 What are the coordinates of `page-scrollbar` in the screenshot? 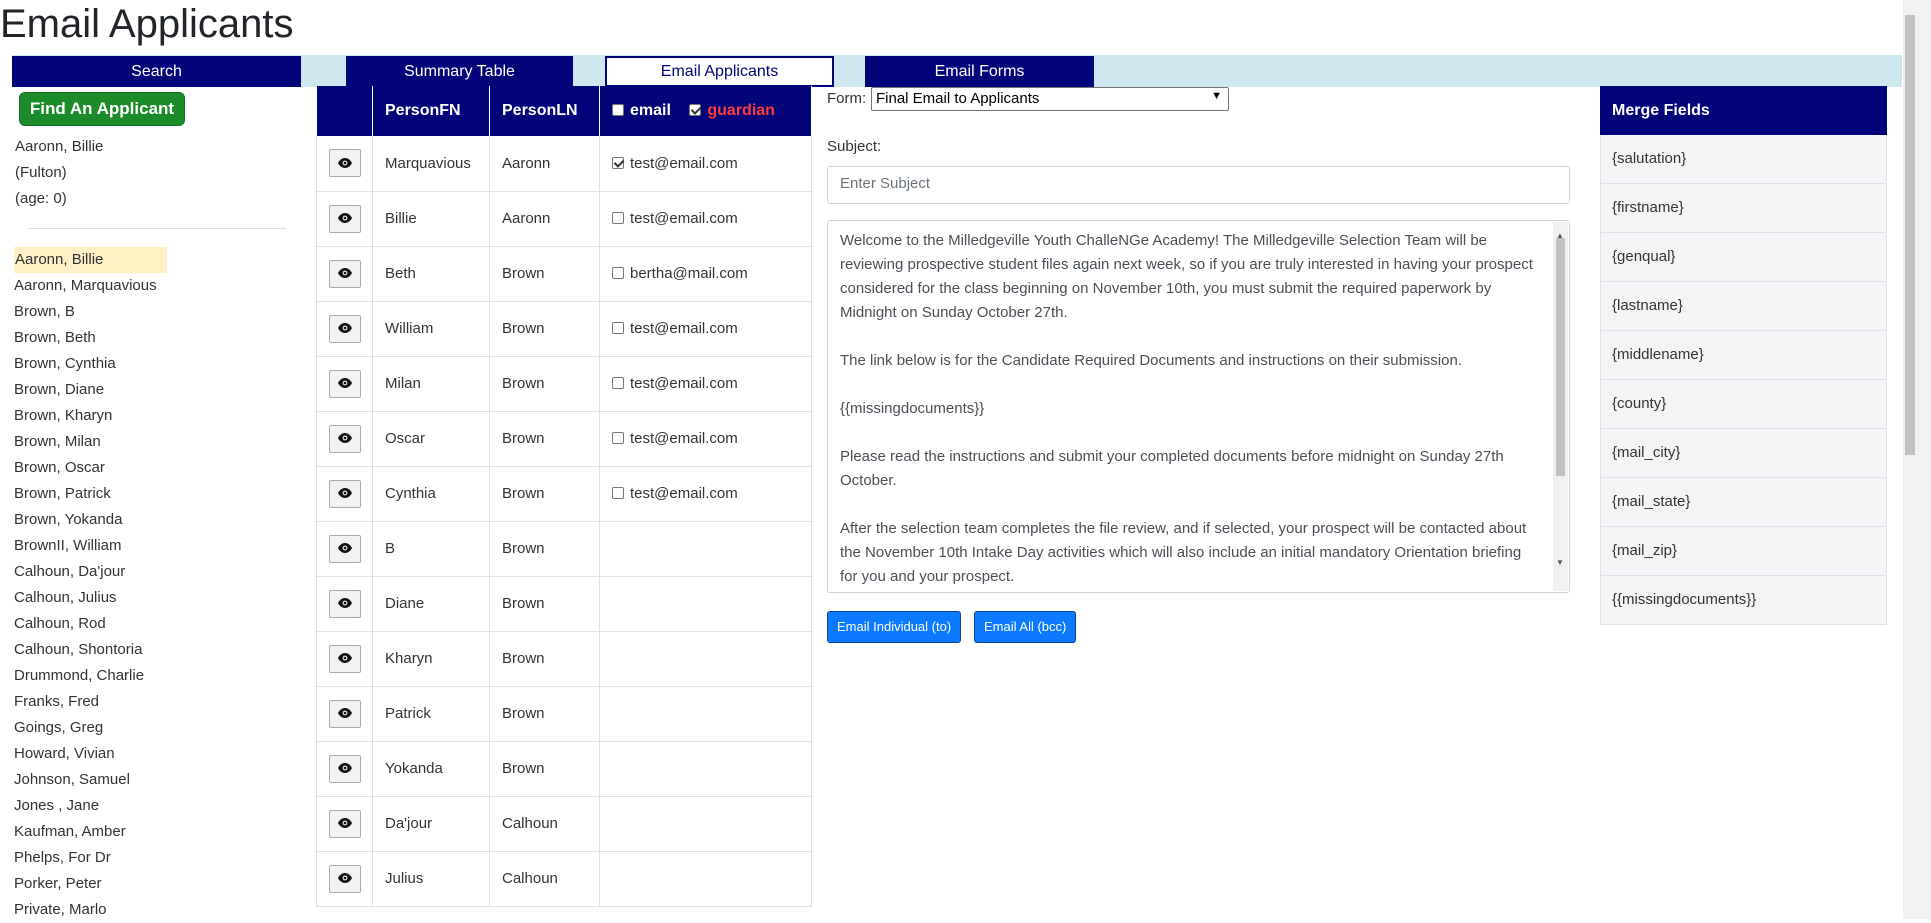 It's located at (1917, 459).